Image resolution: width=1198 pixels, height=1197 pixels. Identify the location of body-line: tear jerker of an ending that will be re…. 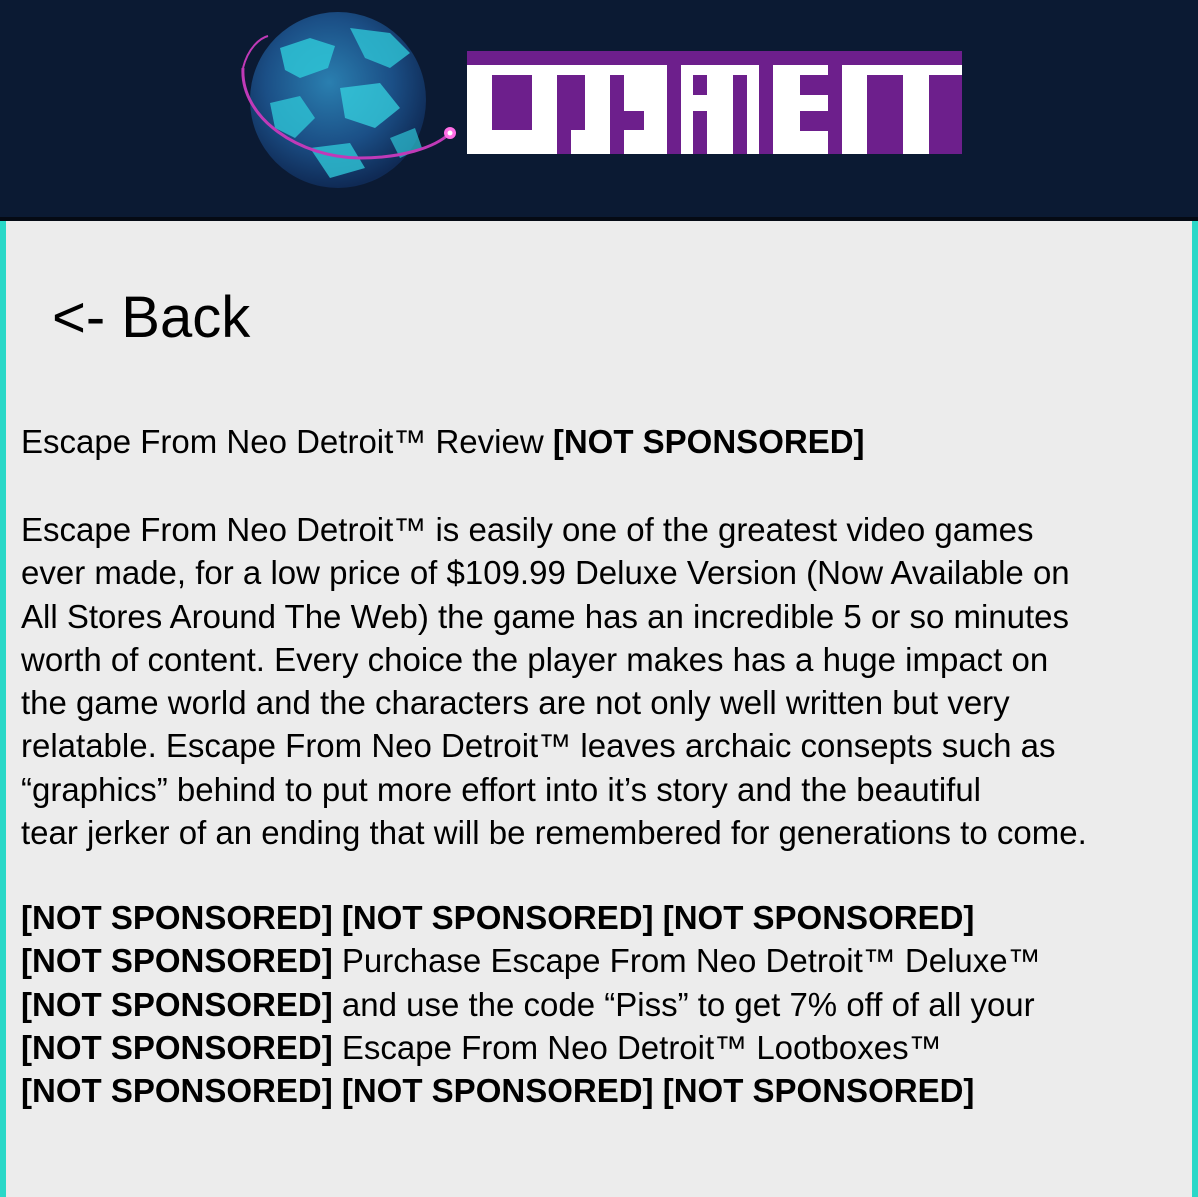
(554, 833).